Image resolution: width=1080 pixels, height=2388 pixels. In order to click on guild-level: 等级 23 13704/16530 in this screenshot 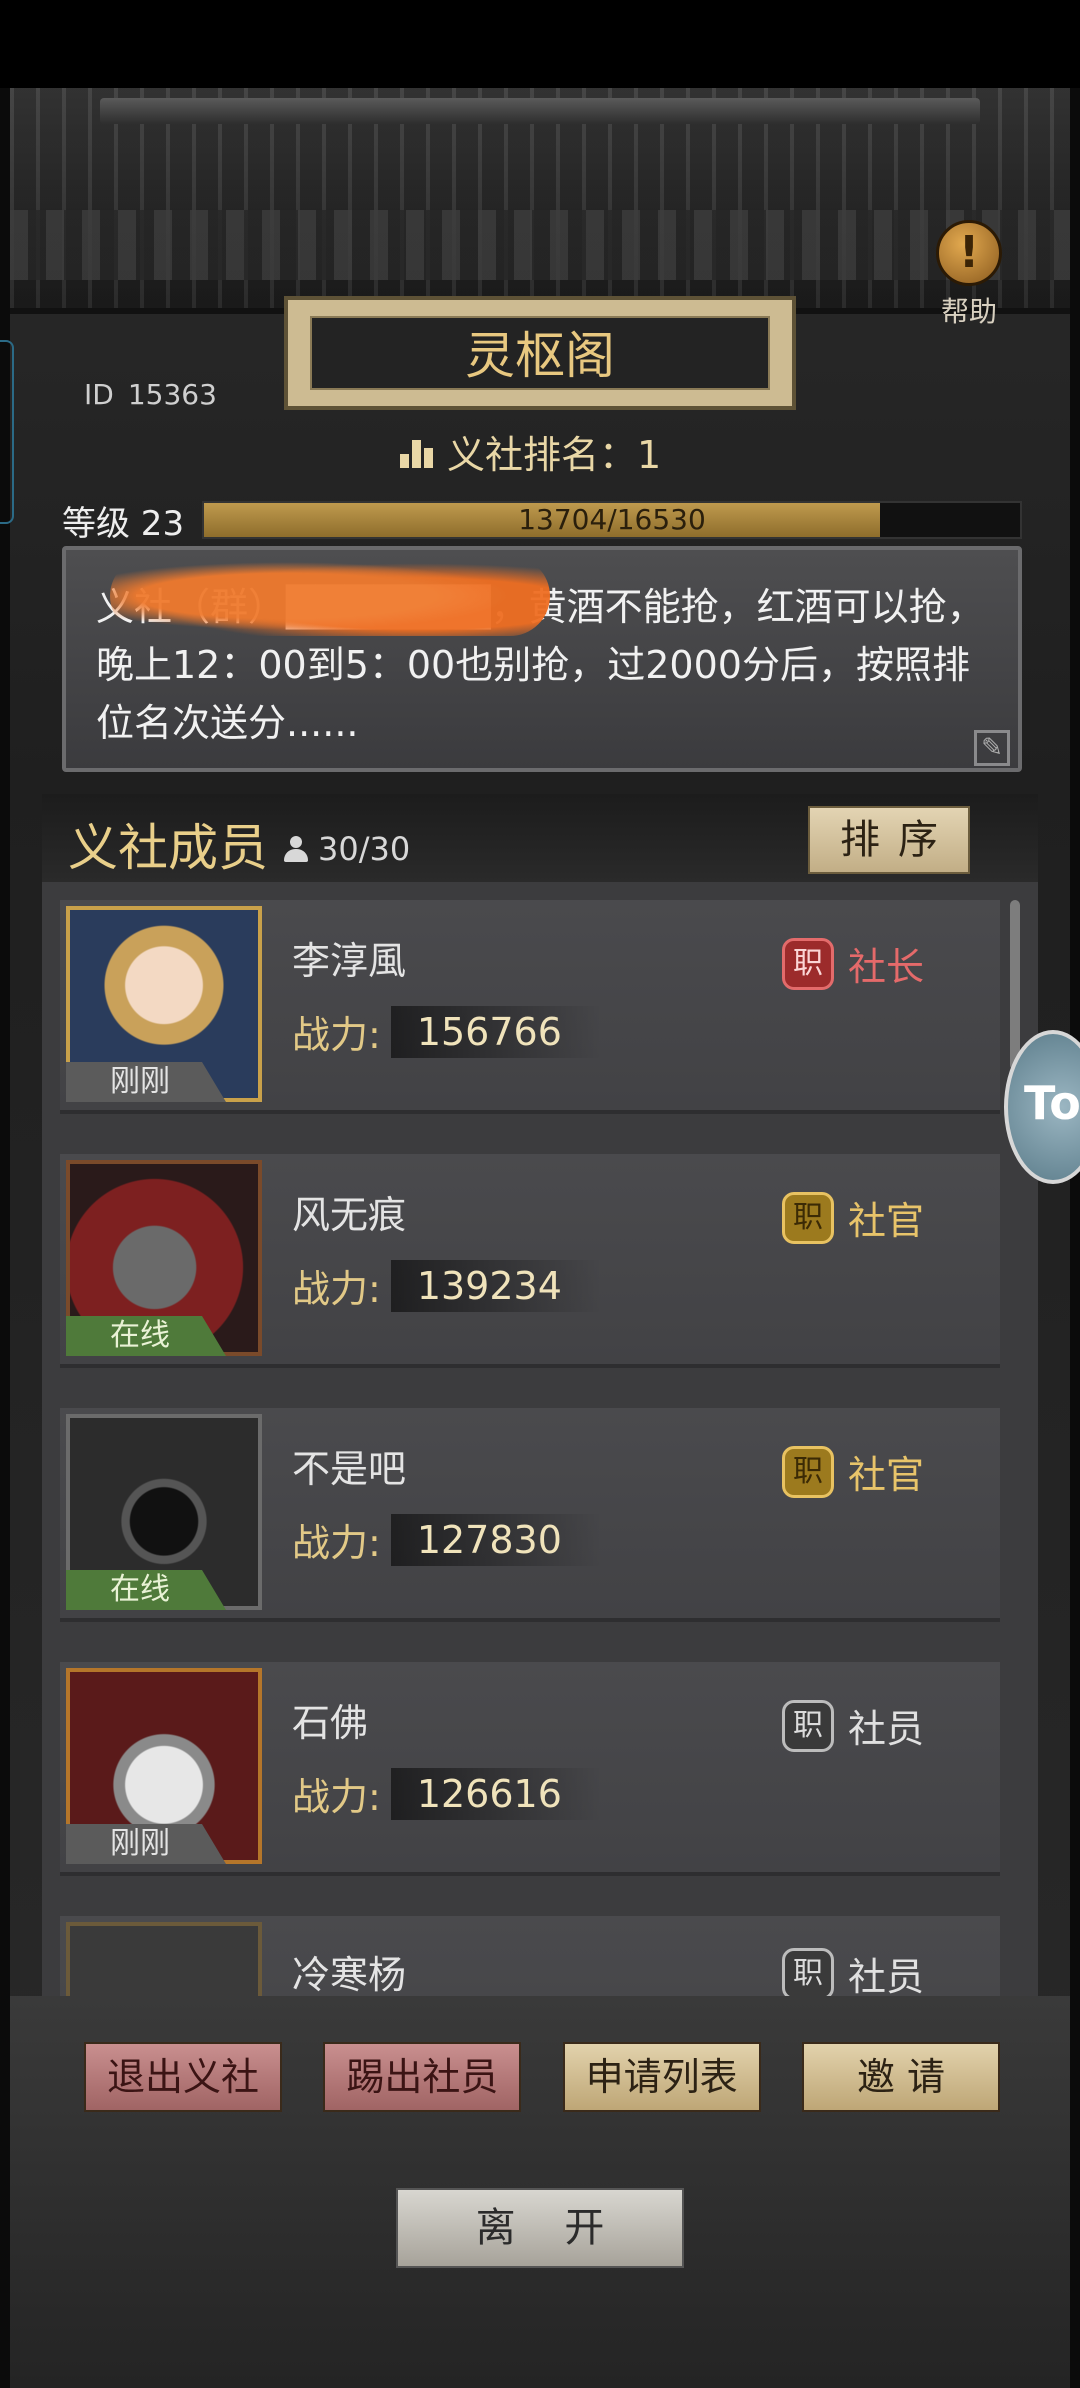, I will do `click(542, 521)`.